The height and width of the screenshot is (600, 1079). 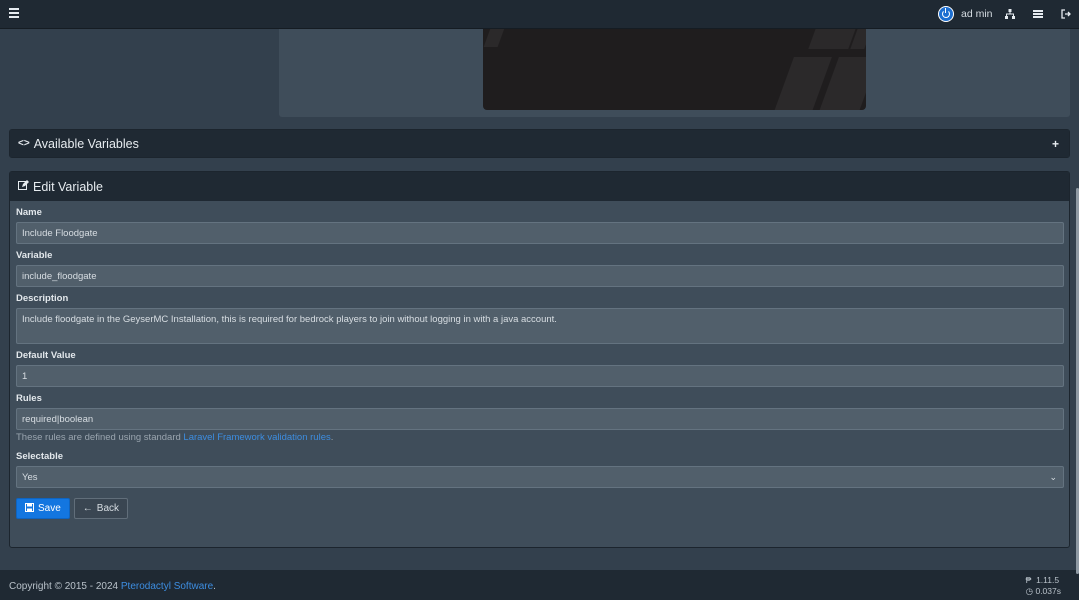 I want to click on edit-variable-title: Edit Variable, so click(x=68, y=186).